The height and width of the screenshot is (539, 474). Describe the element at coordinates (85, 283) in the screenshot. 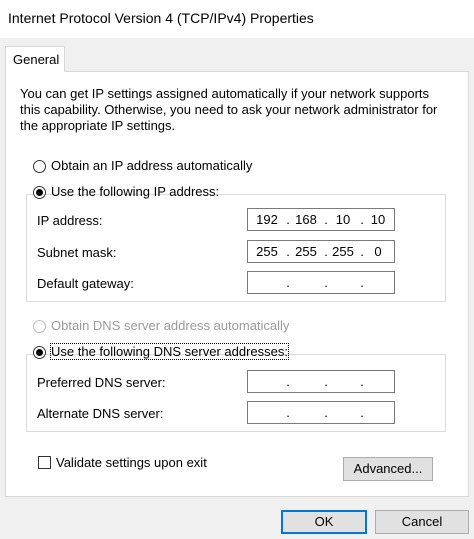

I see `default-gateway-label: Default gateway:` at that location.